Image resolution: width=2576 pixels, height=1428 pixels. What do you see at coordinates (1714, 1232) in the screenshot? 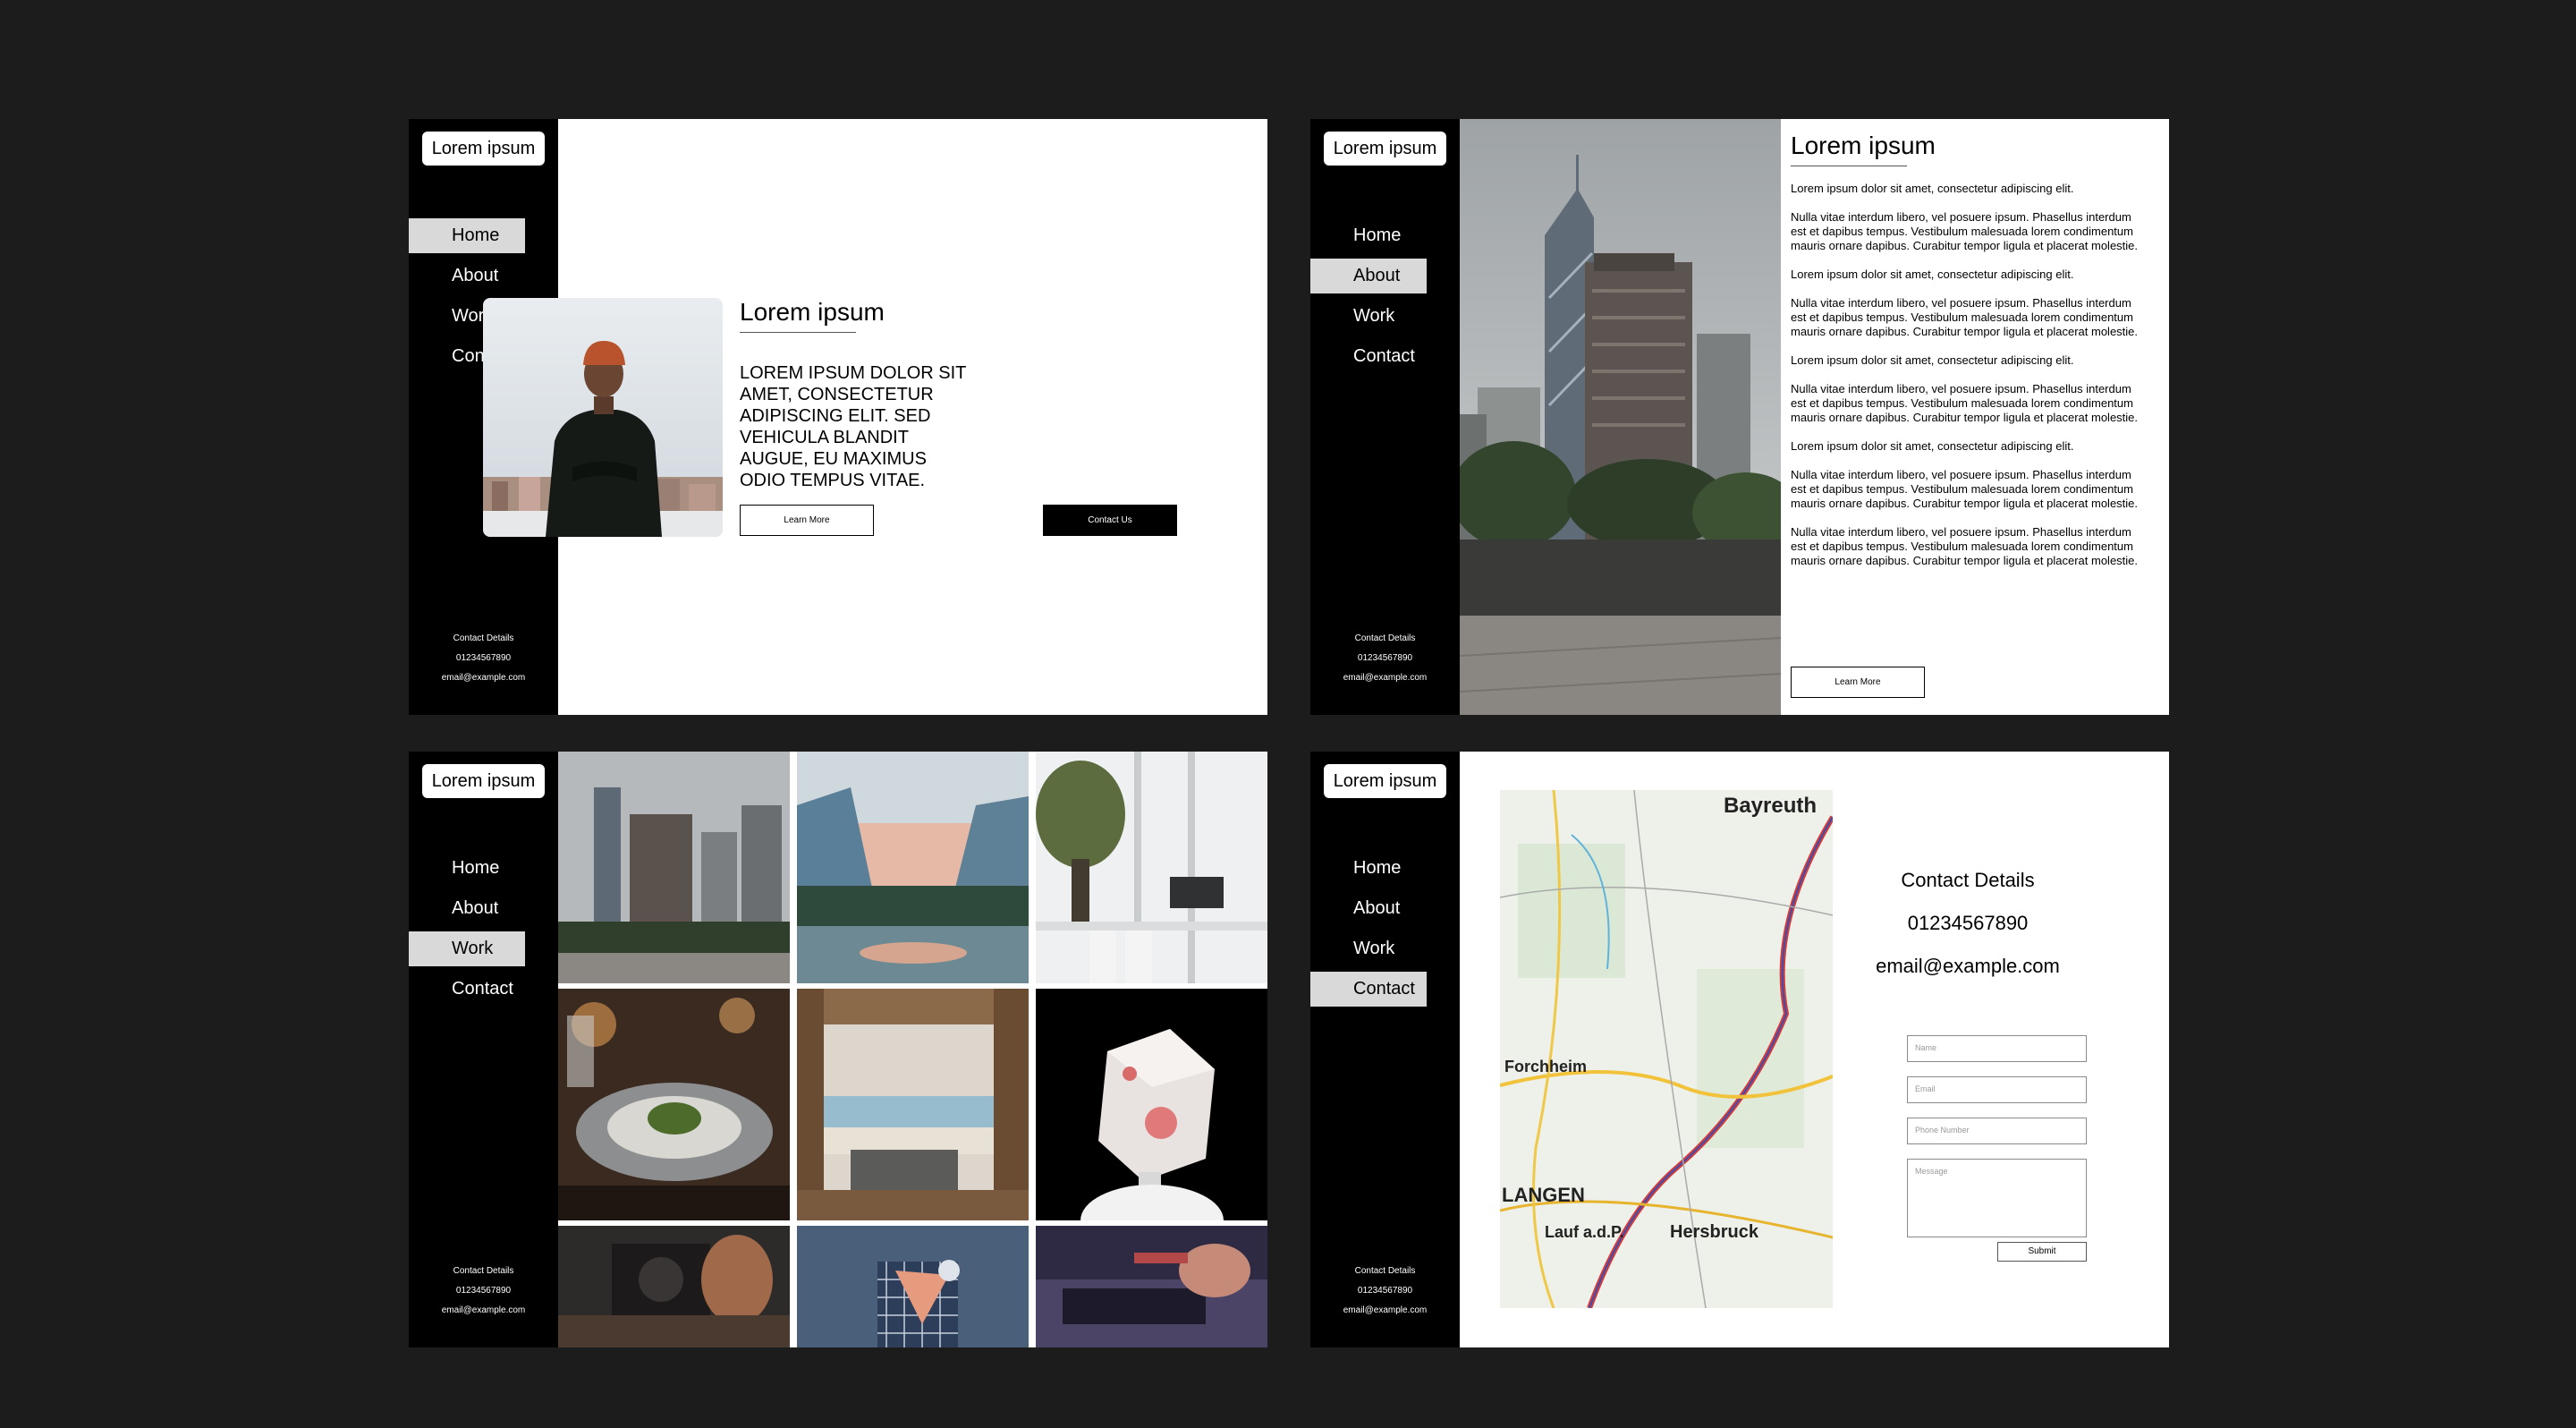
I see `map-label: Hersbruck` at bounding box center [1714, 1232].